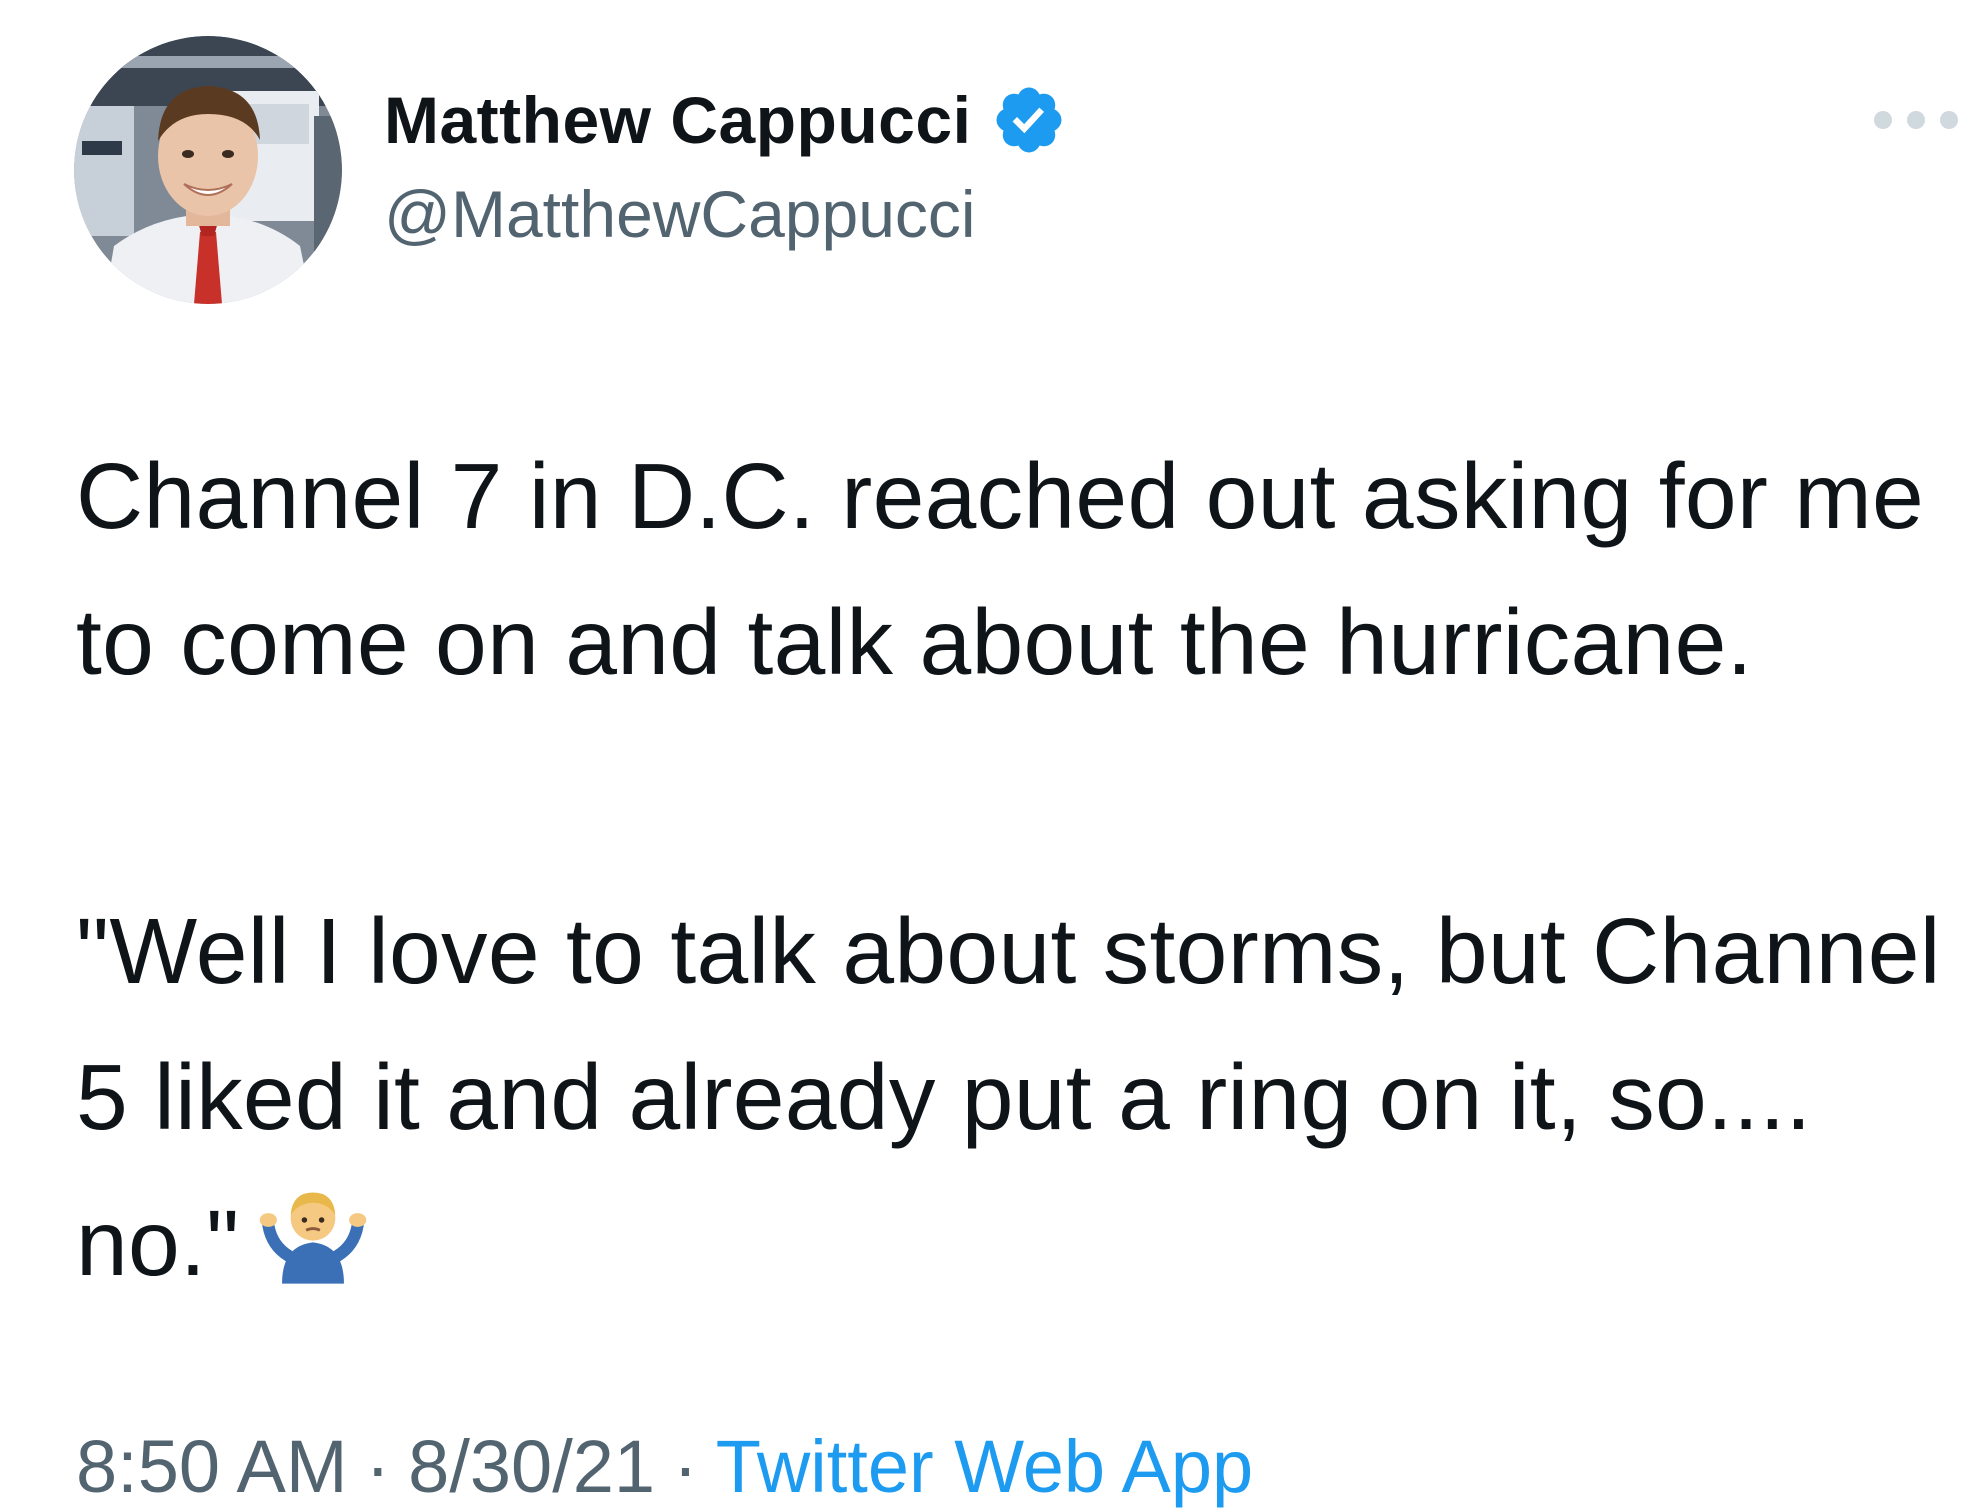  I want to click on tweet-source-link: Twitter Web App, so click(984, 1466).